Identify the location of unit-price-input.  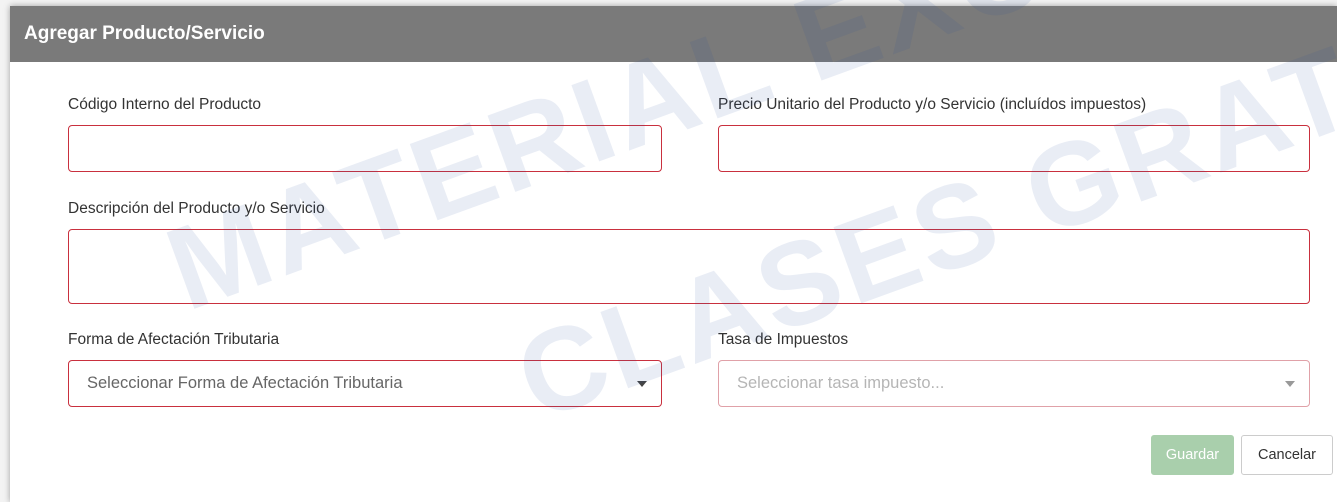
(1014, 148).